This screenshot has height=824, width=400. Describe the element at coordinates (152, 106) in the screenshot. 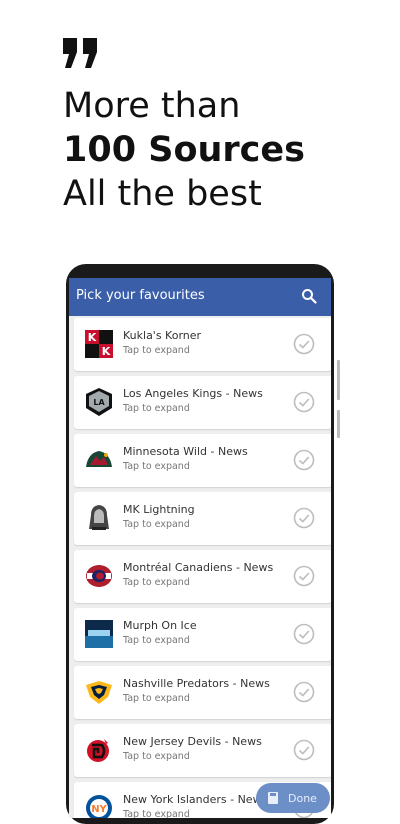

I see `headline-line-1: More than` at that location.